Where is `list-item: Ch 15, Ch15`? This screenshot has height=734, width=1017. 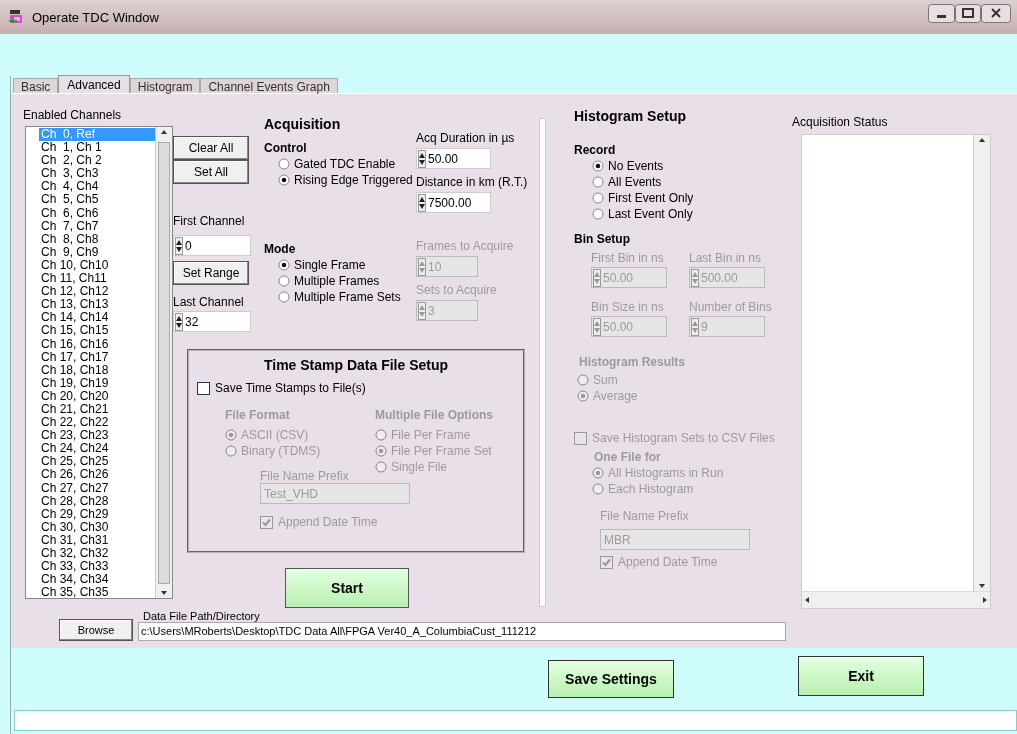
list-item: Ch 15, Ch15 is located at coordinates (97, 331).